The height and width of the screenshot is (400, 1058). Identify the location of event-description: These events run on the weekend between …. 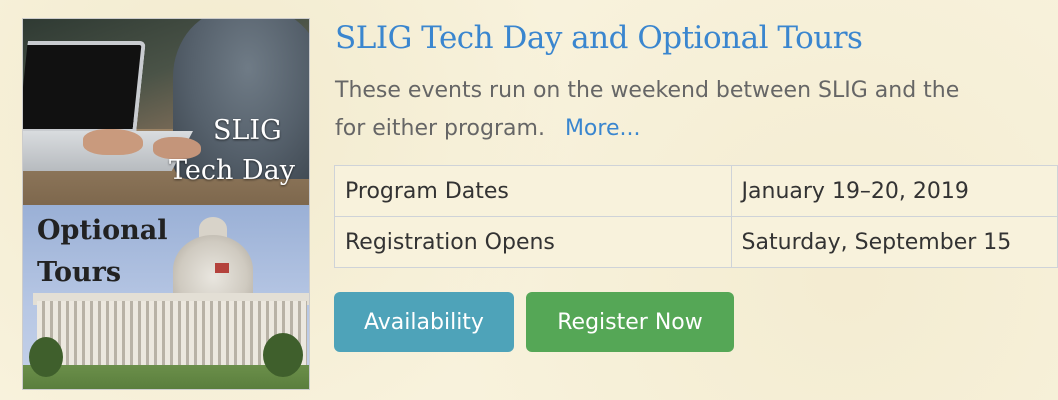
(696, 110).